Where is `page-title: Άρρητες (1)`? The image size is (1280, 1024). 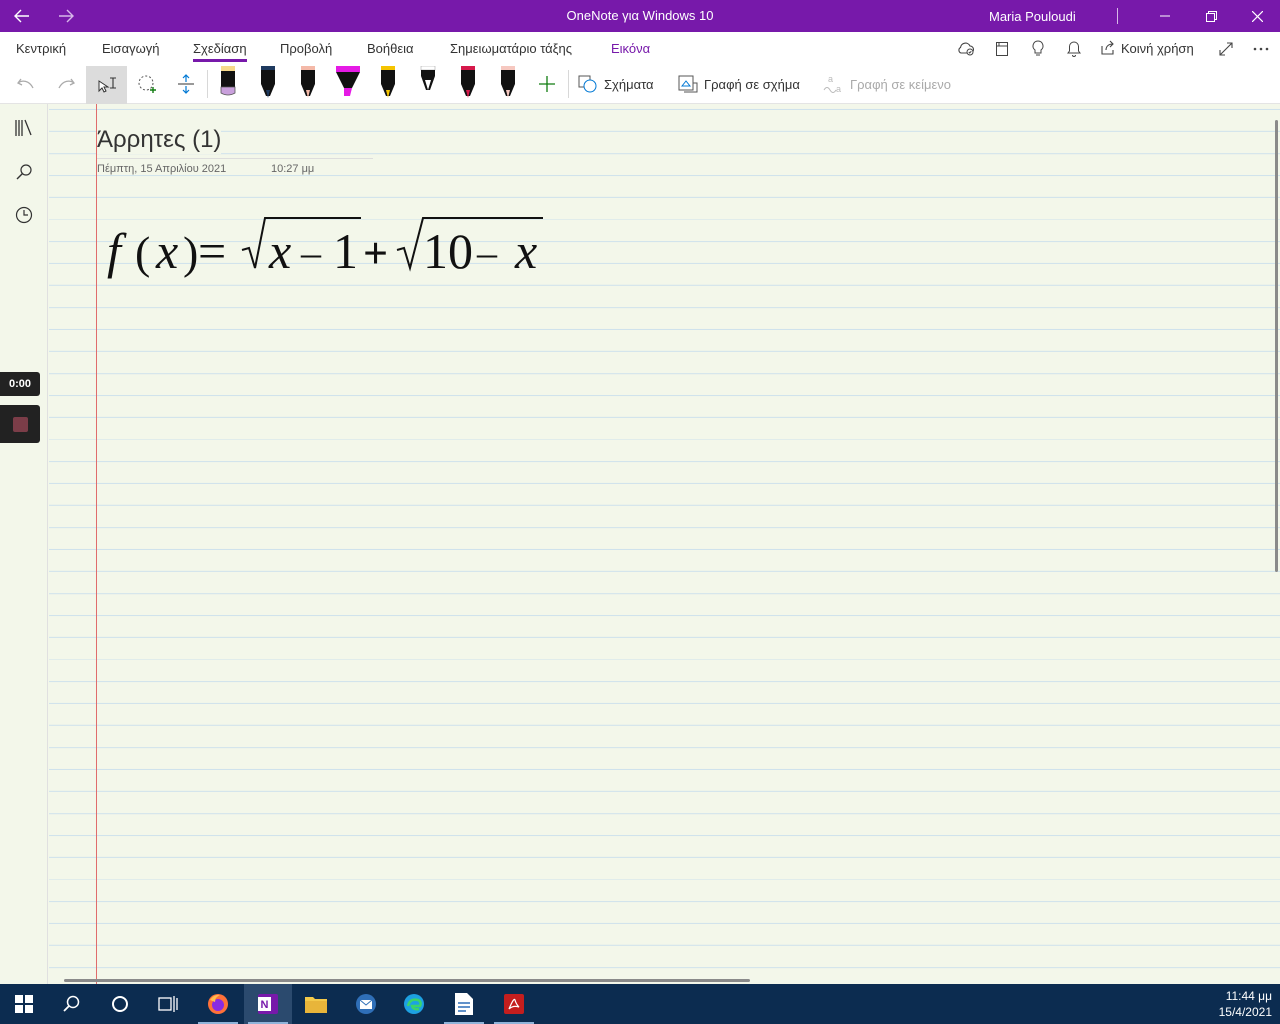 page-title: Άρρητες (1) is located at coordinates (159, 140).